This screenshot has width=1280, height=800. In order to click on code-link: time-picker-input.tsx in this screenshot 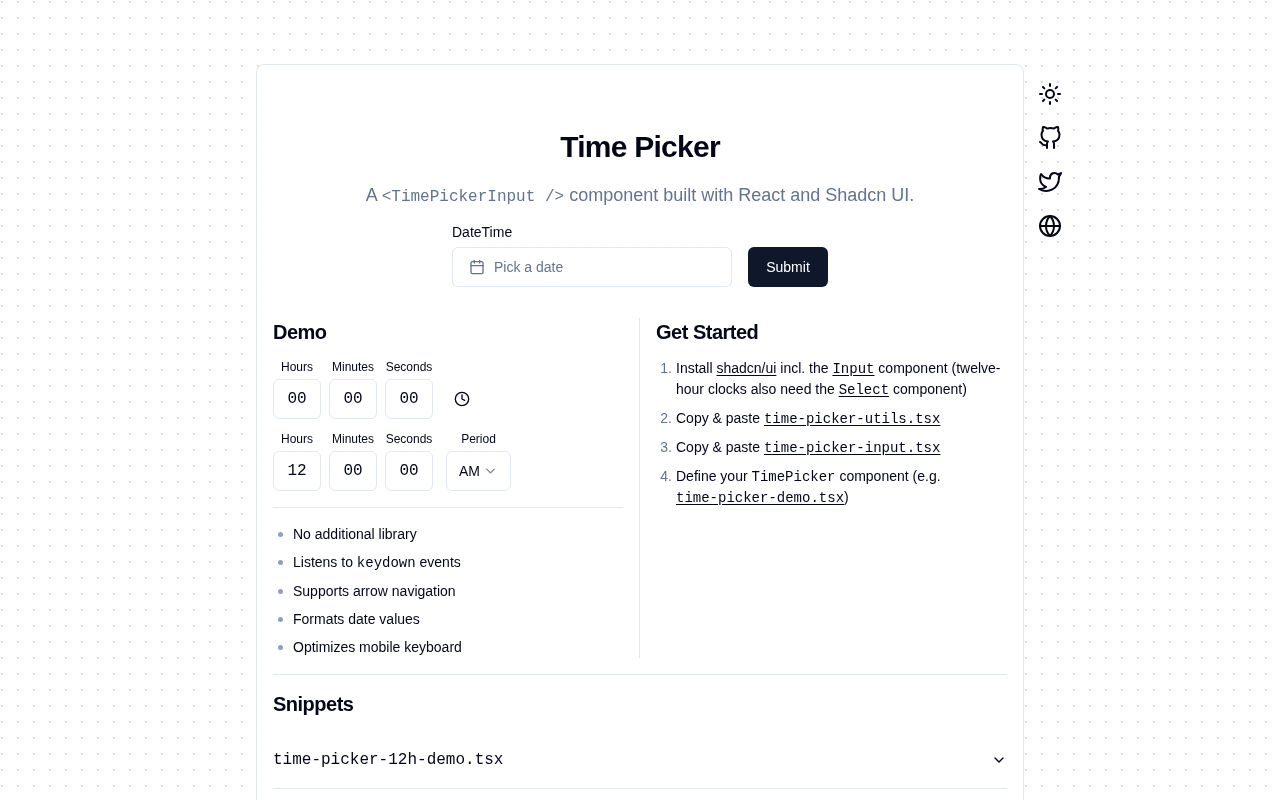, I will do `click(852, 448)`.